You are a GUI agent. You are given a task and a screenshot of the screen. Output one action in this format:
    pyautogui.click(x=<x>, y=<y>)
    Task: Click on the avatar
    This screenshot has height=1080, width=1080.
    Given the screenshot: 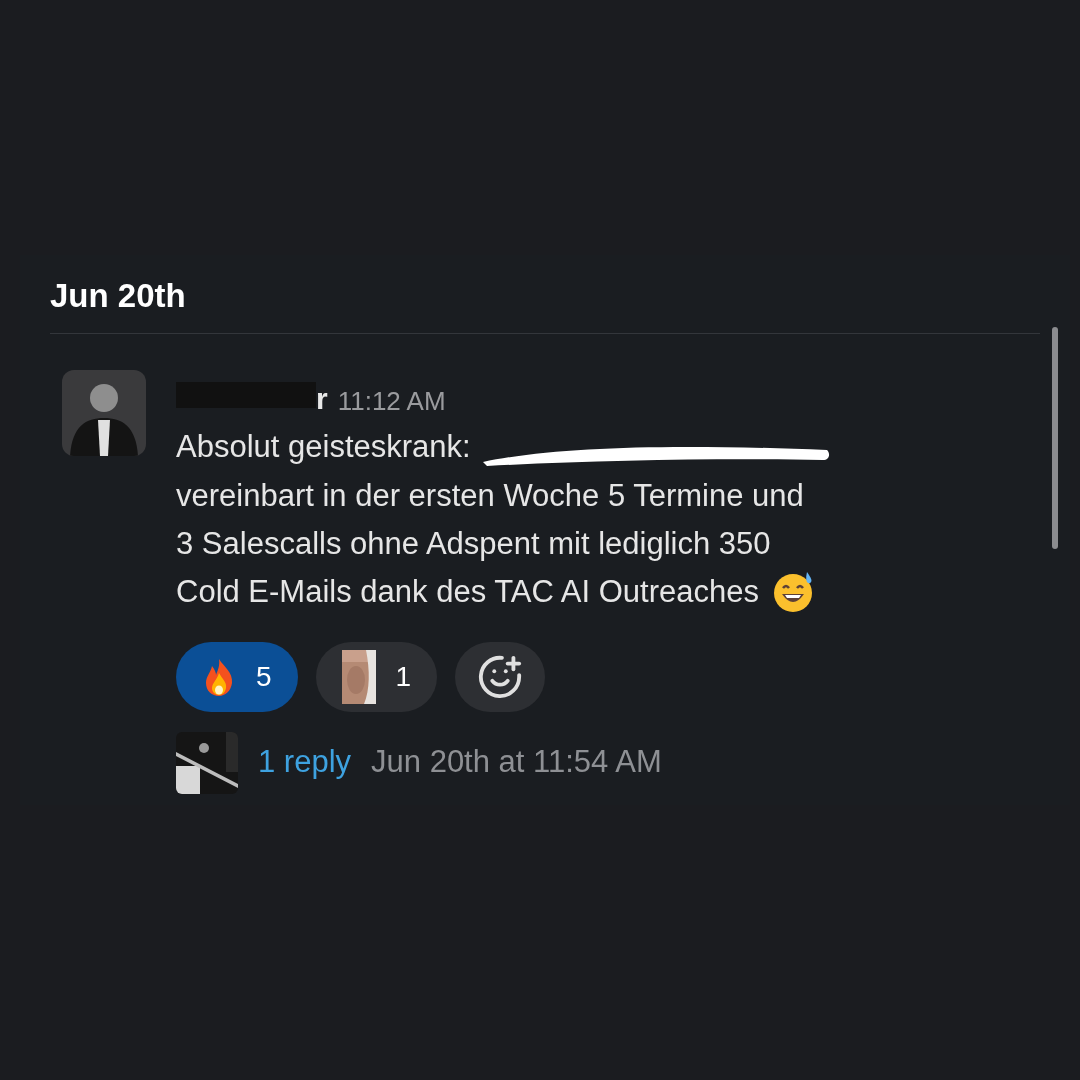 What is the action you would take?
    pyautogui.click(x=104, y=412)
    